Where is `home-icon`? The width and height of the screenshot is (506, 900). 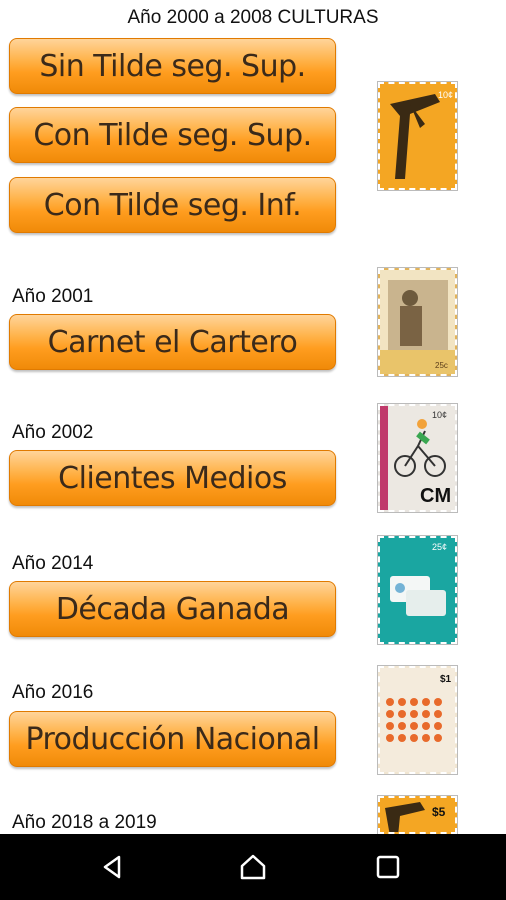
home-icon is located at coordinates (253, 867).